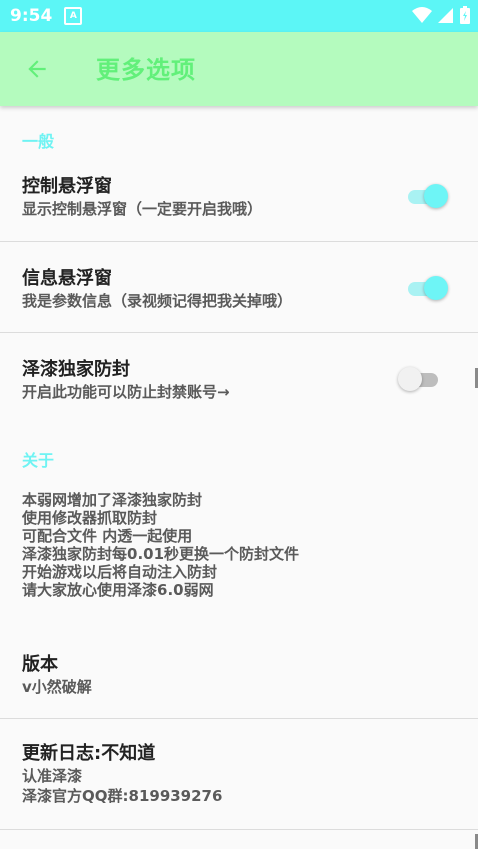 The height and width of the screenshot is (849, 478). Describe the element at coordinates (161, 554) in the screenshot. I see `about-line: 泽漆独家防封每0.01秒更换一个防封文件` at that location.